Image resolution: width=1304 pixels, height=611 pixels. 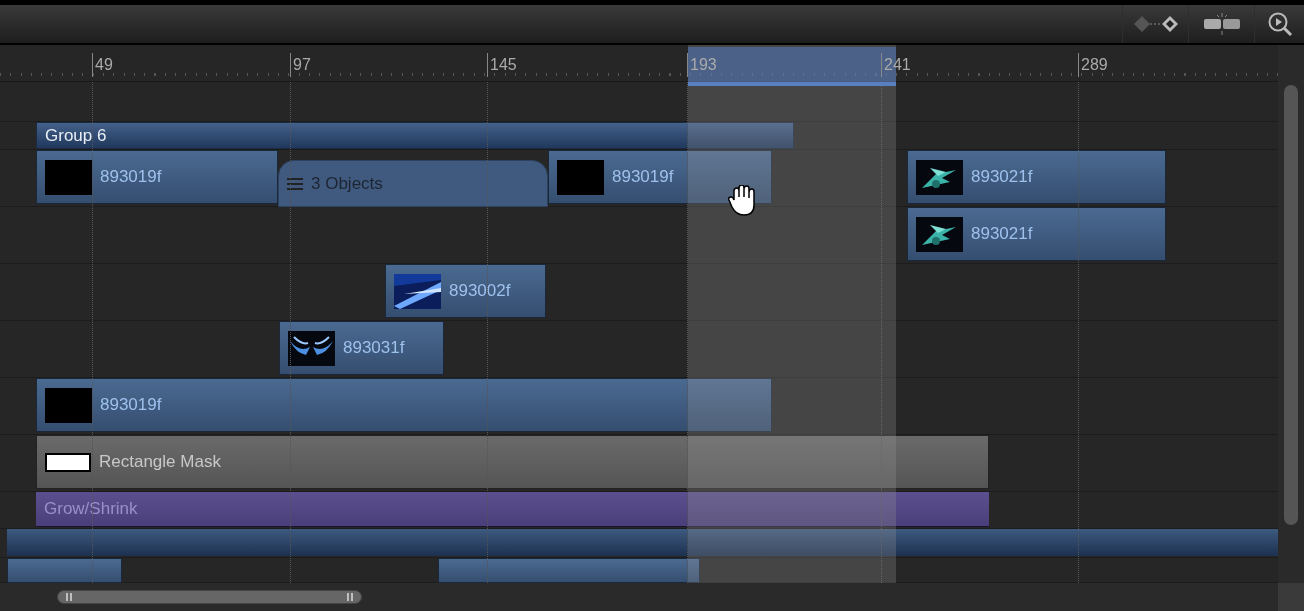 What do you see at coordinates (104, 64) in the screenshot?
I see `ruler-label: 49` at bounding box center [104, 64].